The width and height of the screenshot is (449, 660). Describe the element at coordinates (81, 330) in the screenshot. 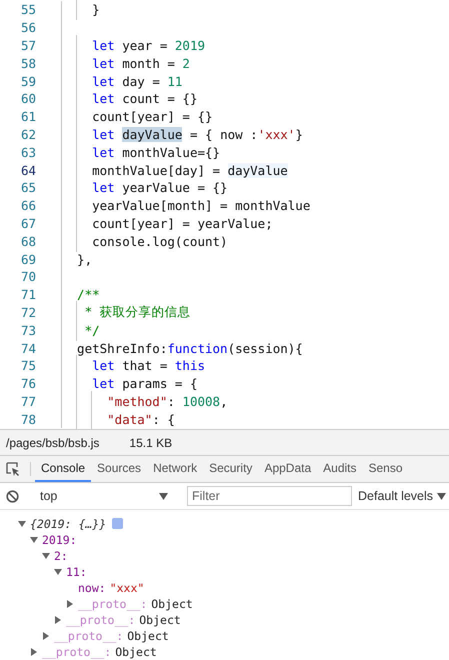

I see `code-line: */` at that location.